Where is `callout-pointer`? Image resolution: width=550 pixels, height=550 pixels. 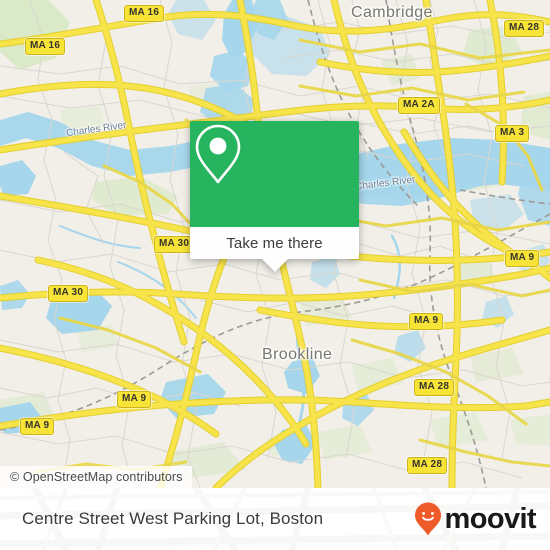 callout-pointer is located at coordinates (274, 265).